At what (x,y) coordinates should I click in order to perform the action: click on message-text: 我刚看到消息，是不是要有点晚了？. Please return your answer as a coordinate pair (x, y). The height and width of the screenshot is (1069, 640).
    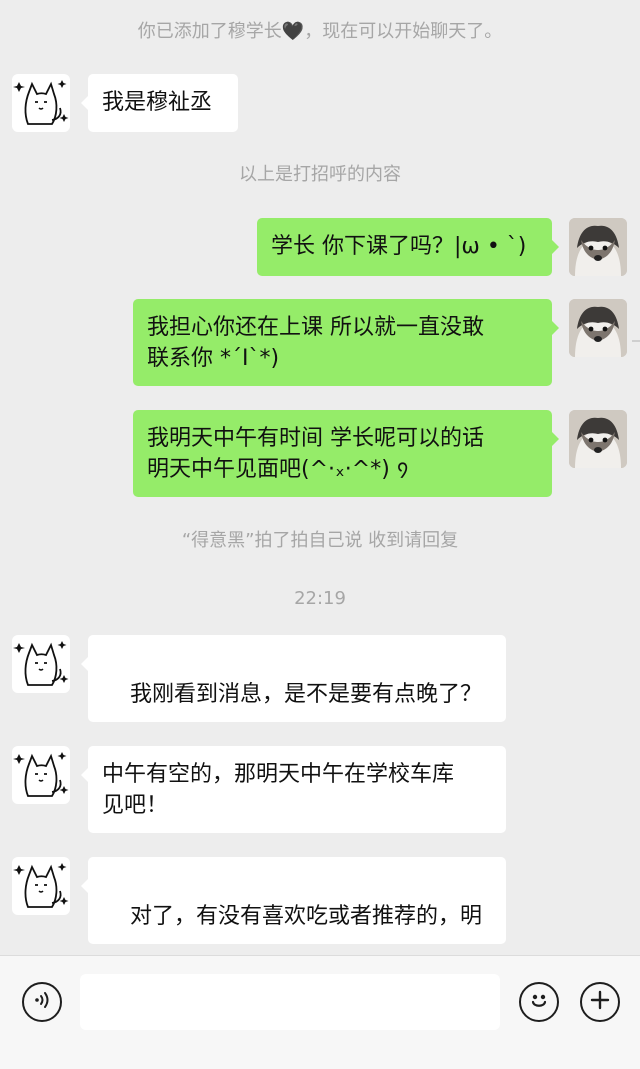
    Looking at the image, I should click on (305, 694).